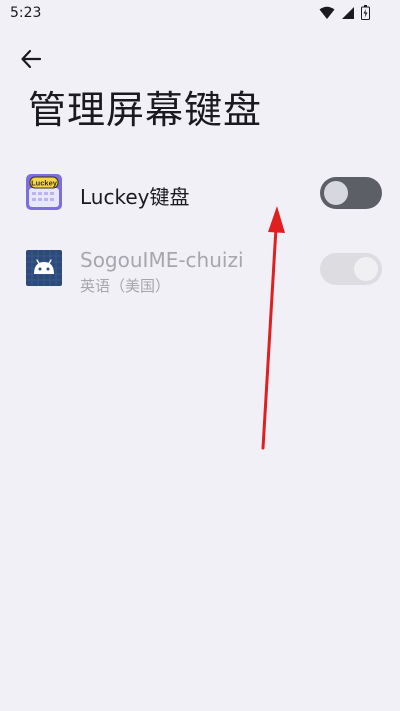 The height and width of the screenshot is (711, 400). What do you see at coordinates (26, 13) in the screenshot?
I see `status-time: 5:23` at bounding box center [26, 13].